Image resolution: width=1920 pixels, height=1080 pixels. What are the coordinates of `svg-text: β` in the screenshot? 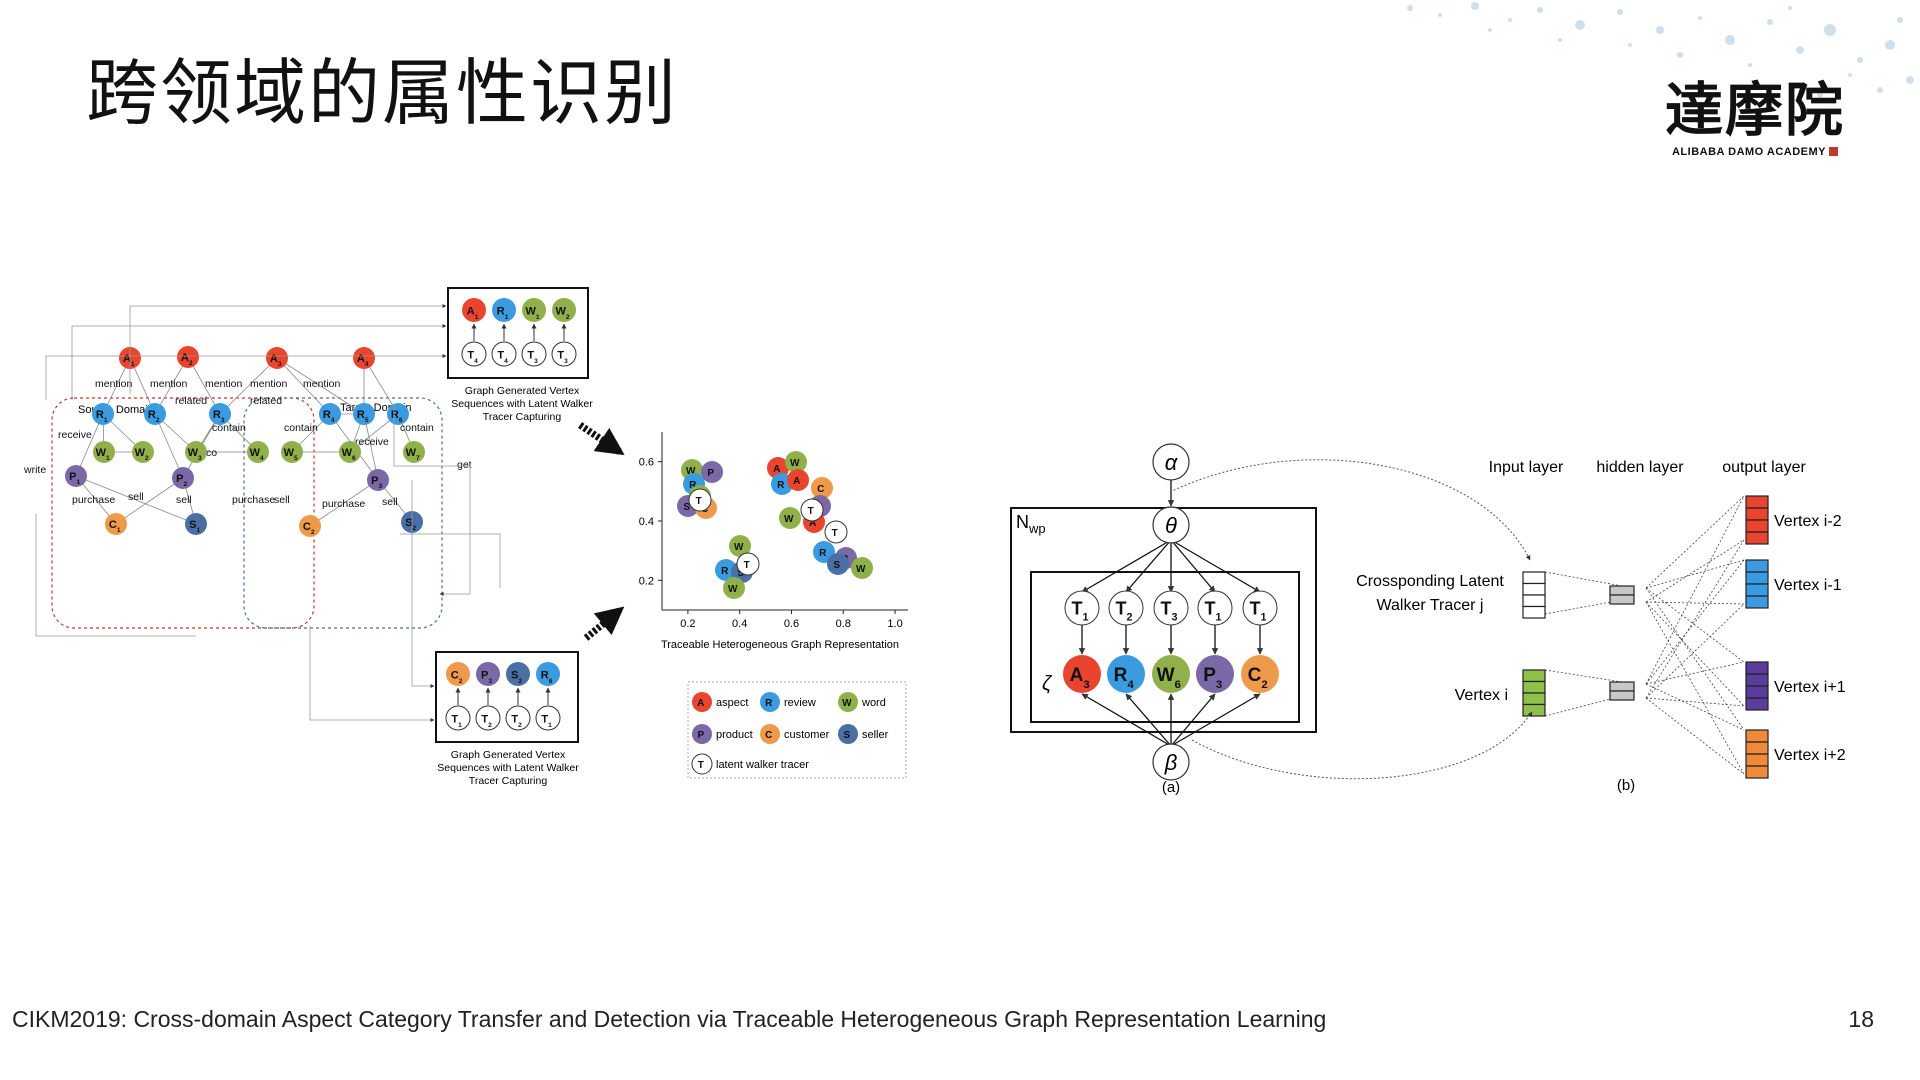 It's located at (1171, 762).